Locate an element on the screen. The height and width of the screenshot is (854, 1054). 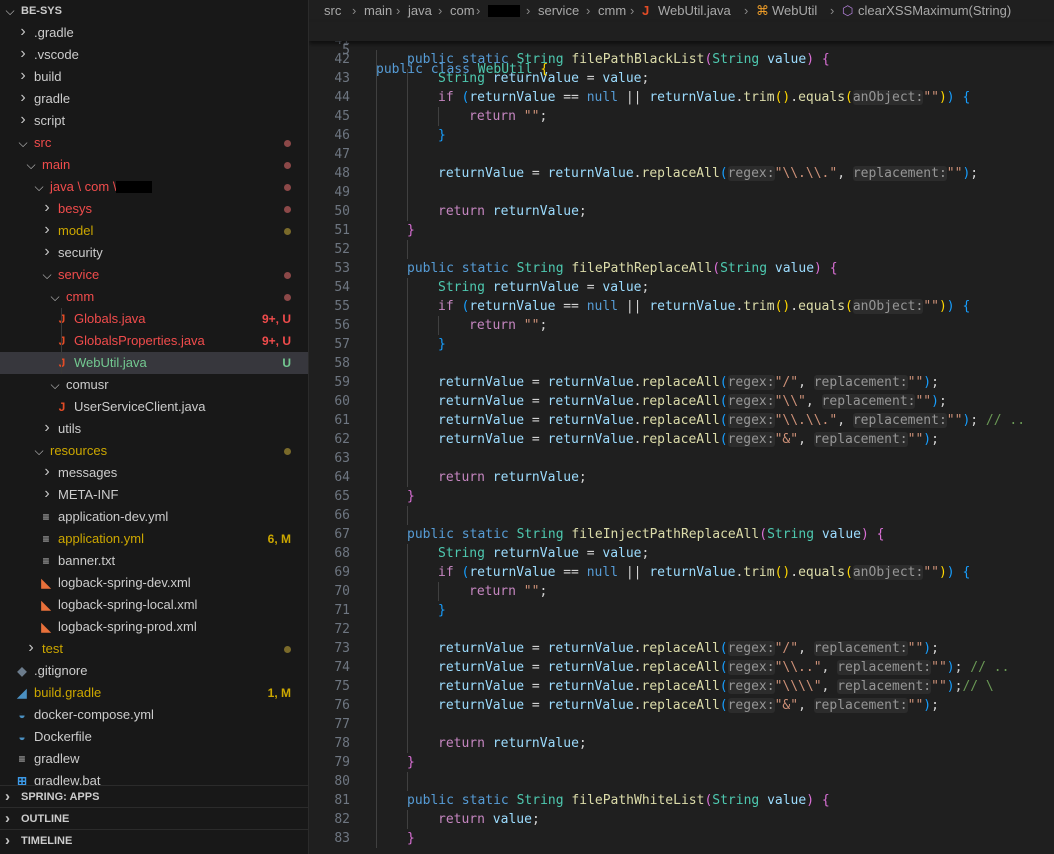
line-number: 57 is located at coordinates (342, 344).